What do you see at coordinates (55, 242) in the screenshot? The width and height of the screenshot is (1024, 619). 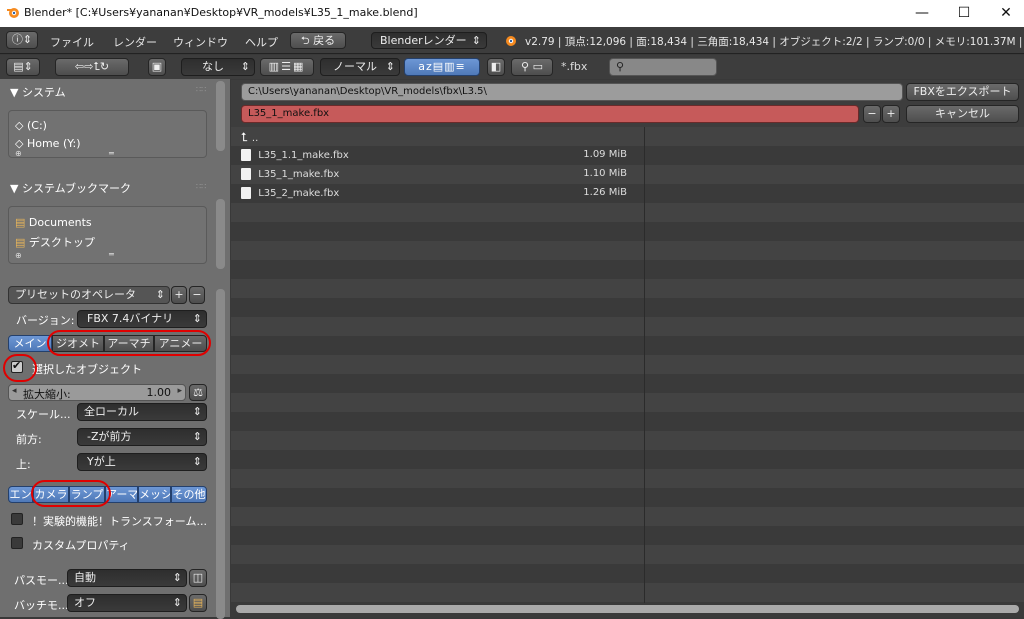 I see `bookmark-item: ▤ デスクトップ` at bounding box center [55, 242].